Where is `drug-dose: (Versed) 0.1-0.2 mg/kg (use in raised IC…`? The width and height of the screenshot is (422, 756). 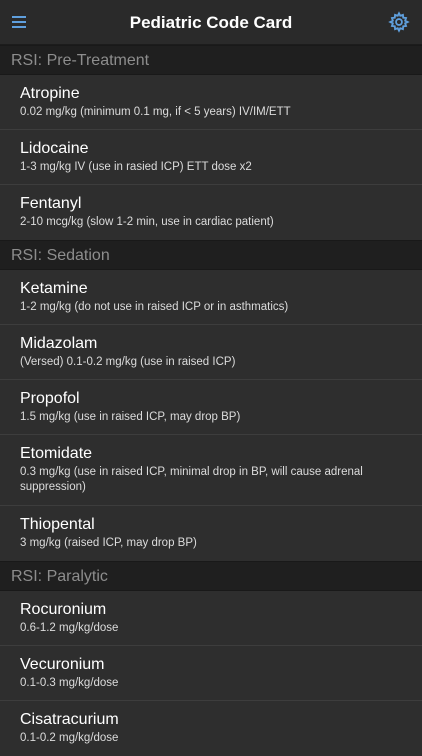 drug-dose: (Versed) 0.1-0.2 mg/kg (use in raised IC… is located at coordinates (128, 362).